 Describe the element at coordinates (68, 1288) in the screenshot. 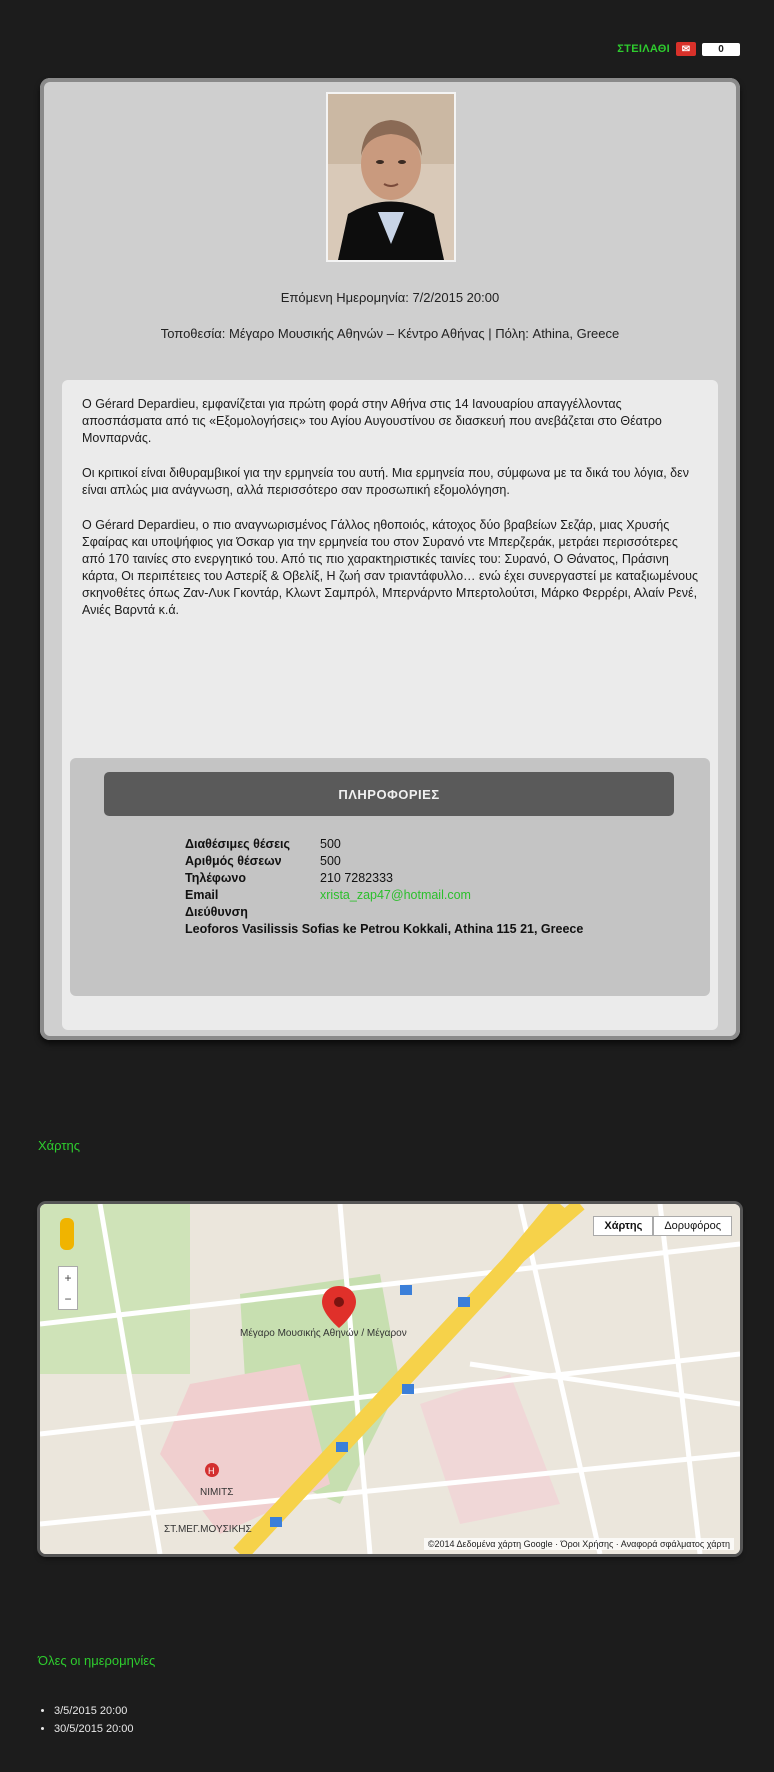

I see `zoom-control: + −` at that location.